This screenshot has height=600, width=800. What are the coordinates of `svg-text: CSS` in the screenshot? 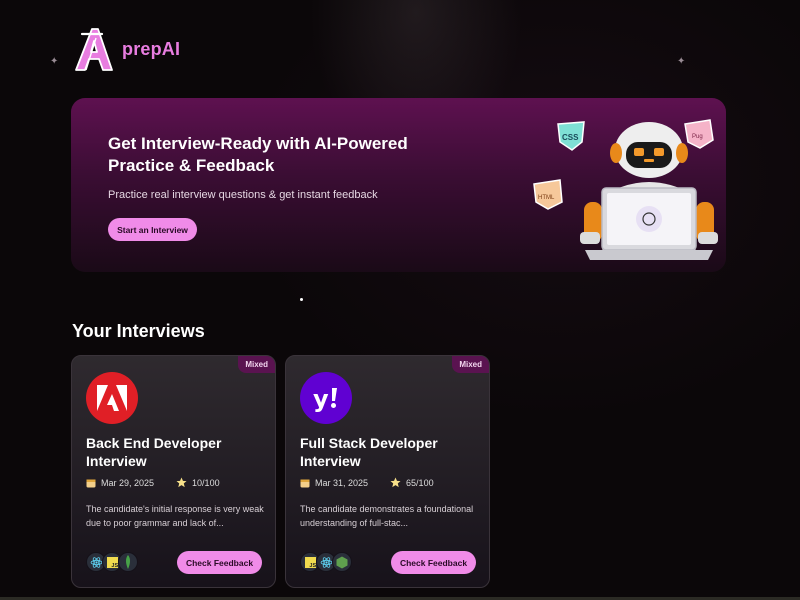 It's located at (570, 137).